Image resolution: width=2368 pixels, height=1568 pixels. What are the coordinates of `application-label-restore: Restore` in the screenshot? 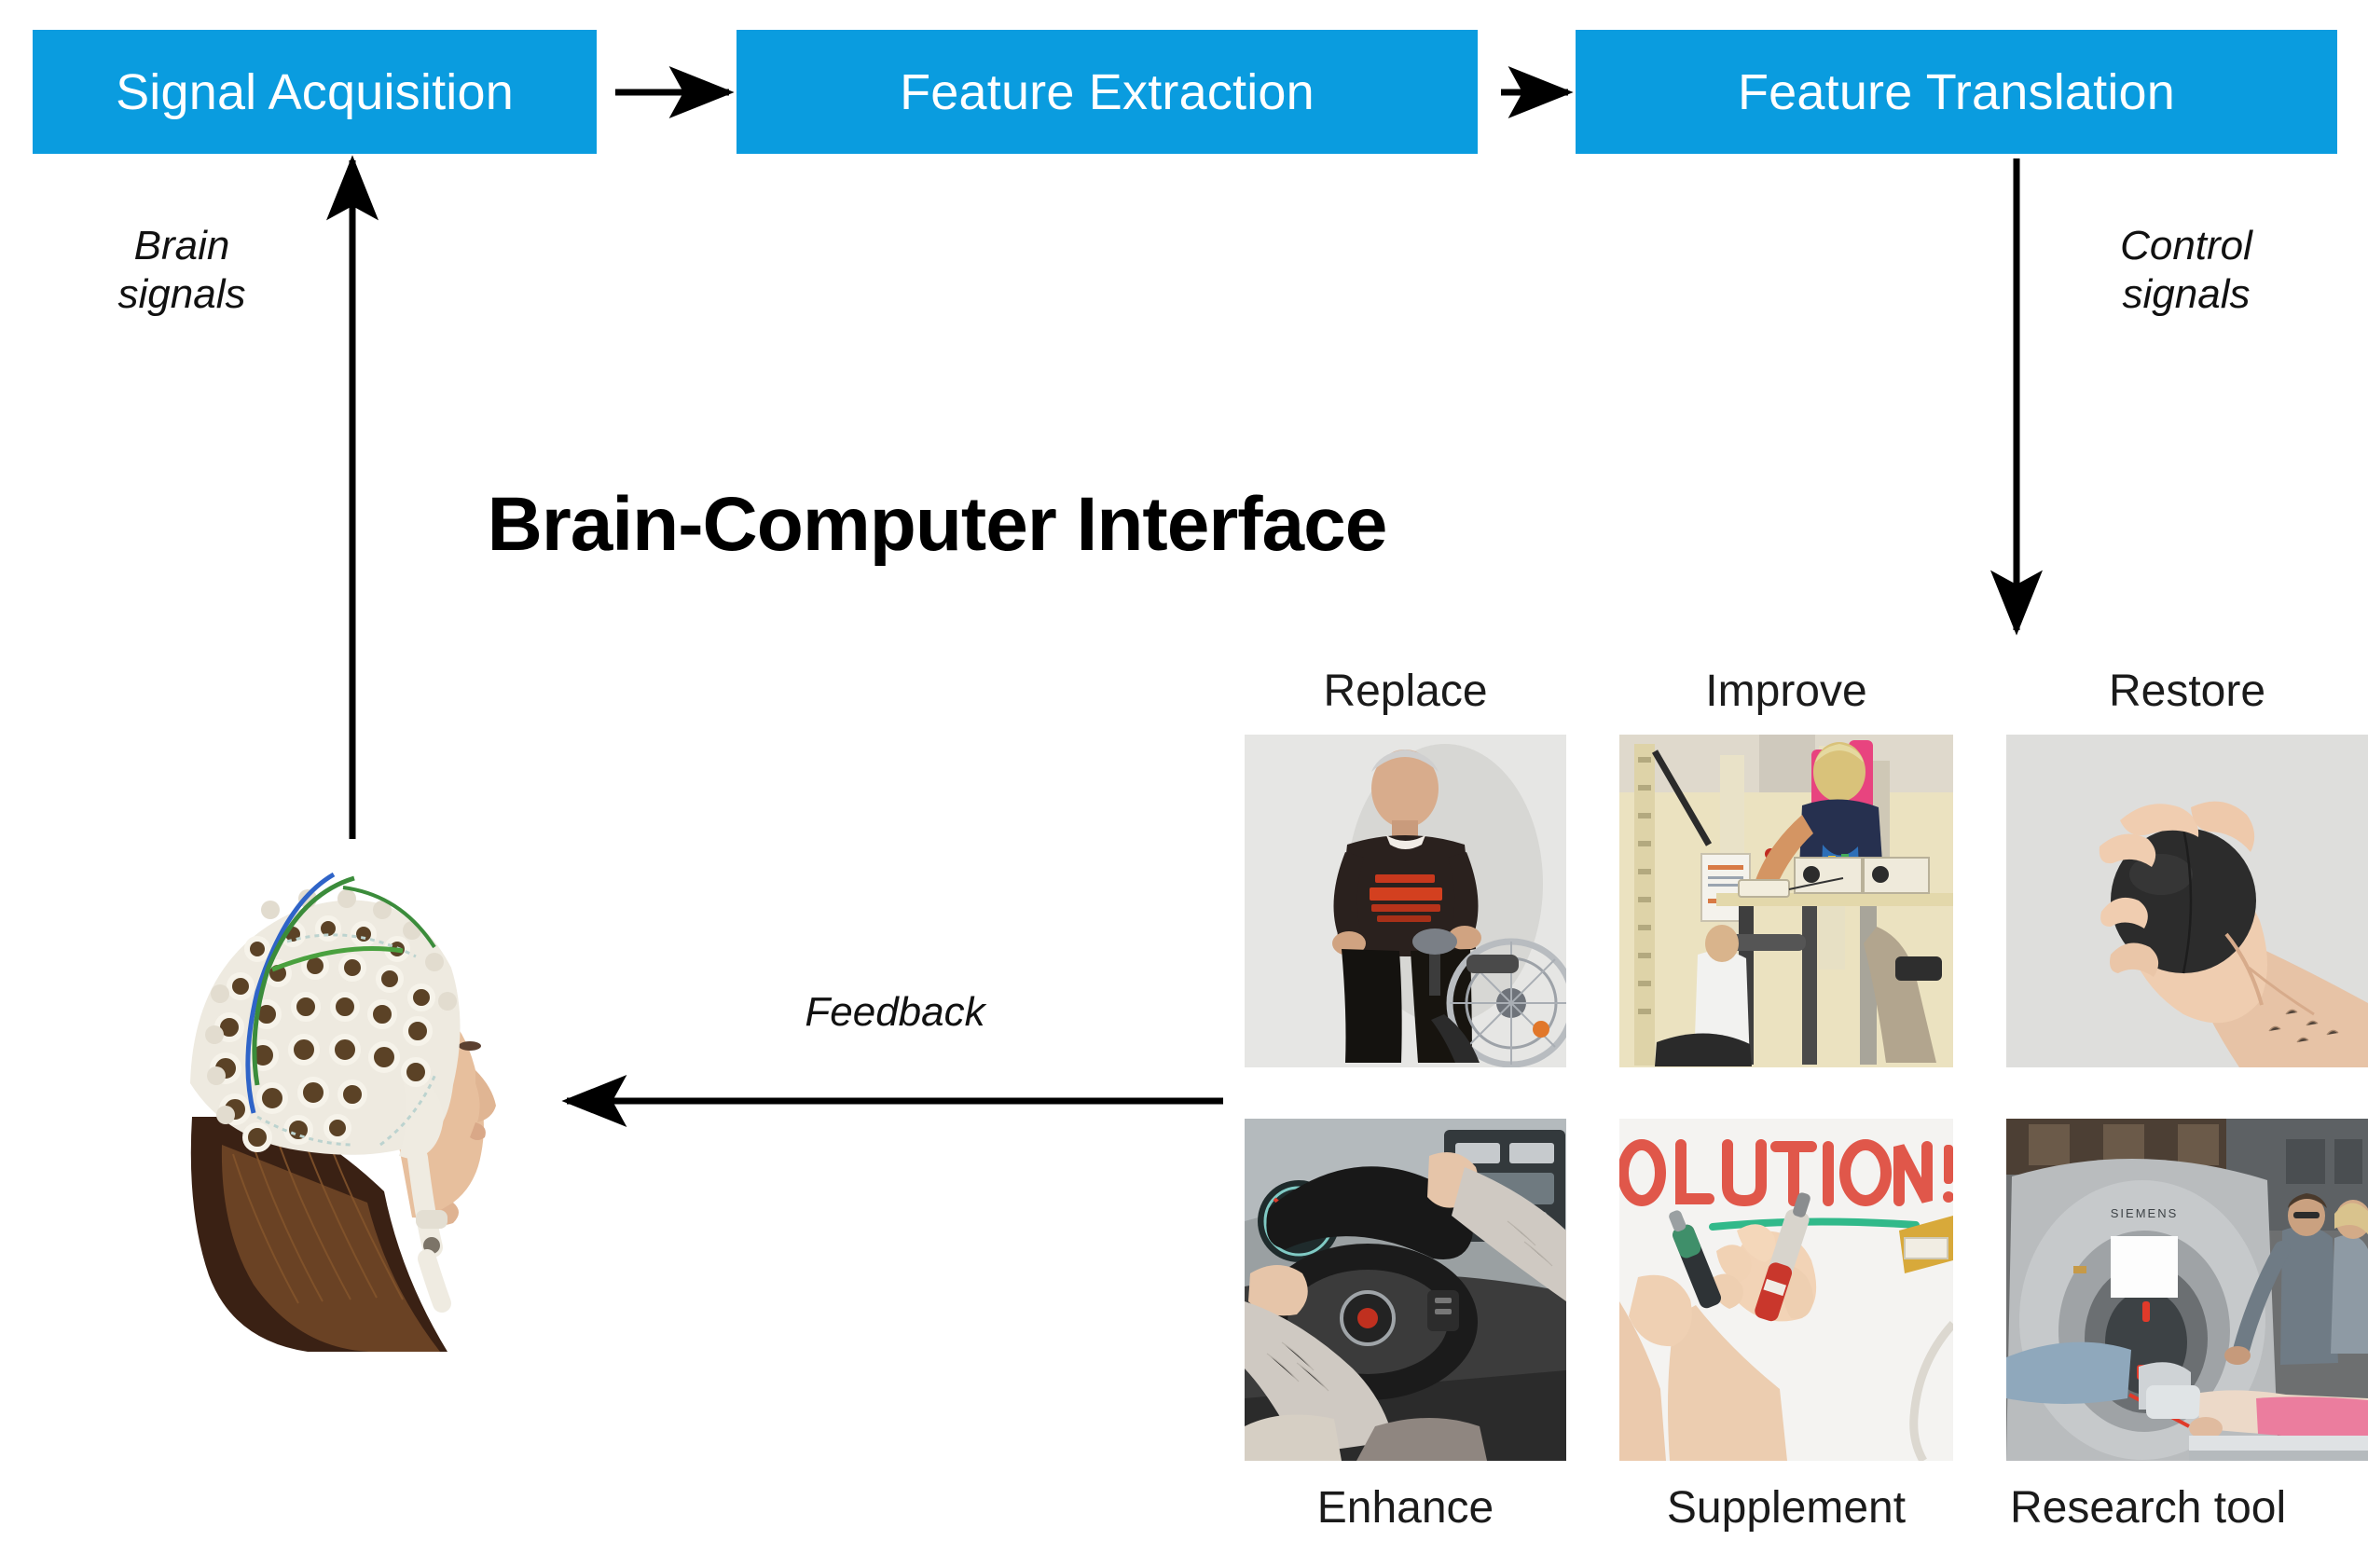 It's located at (2187, 691).